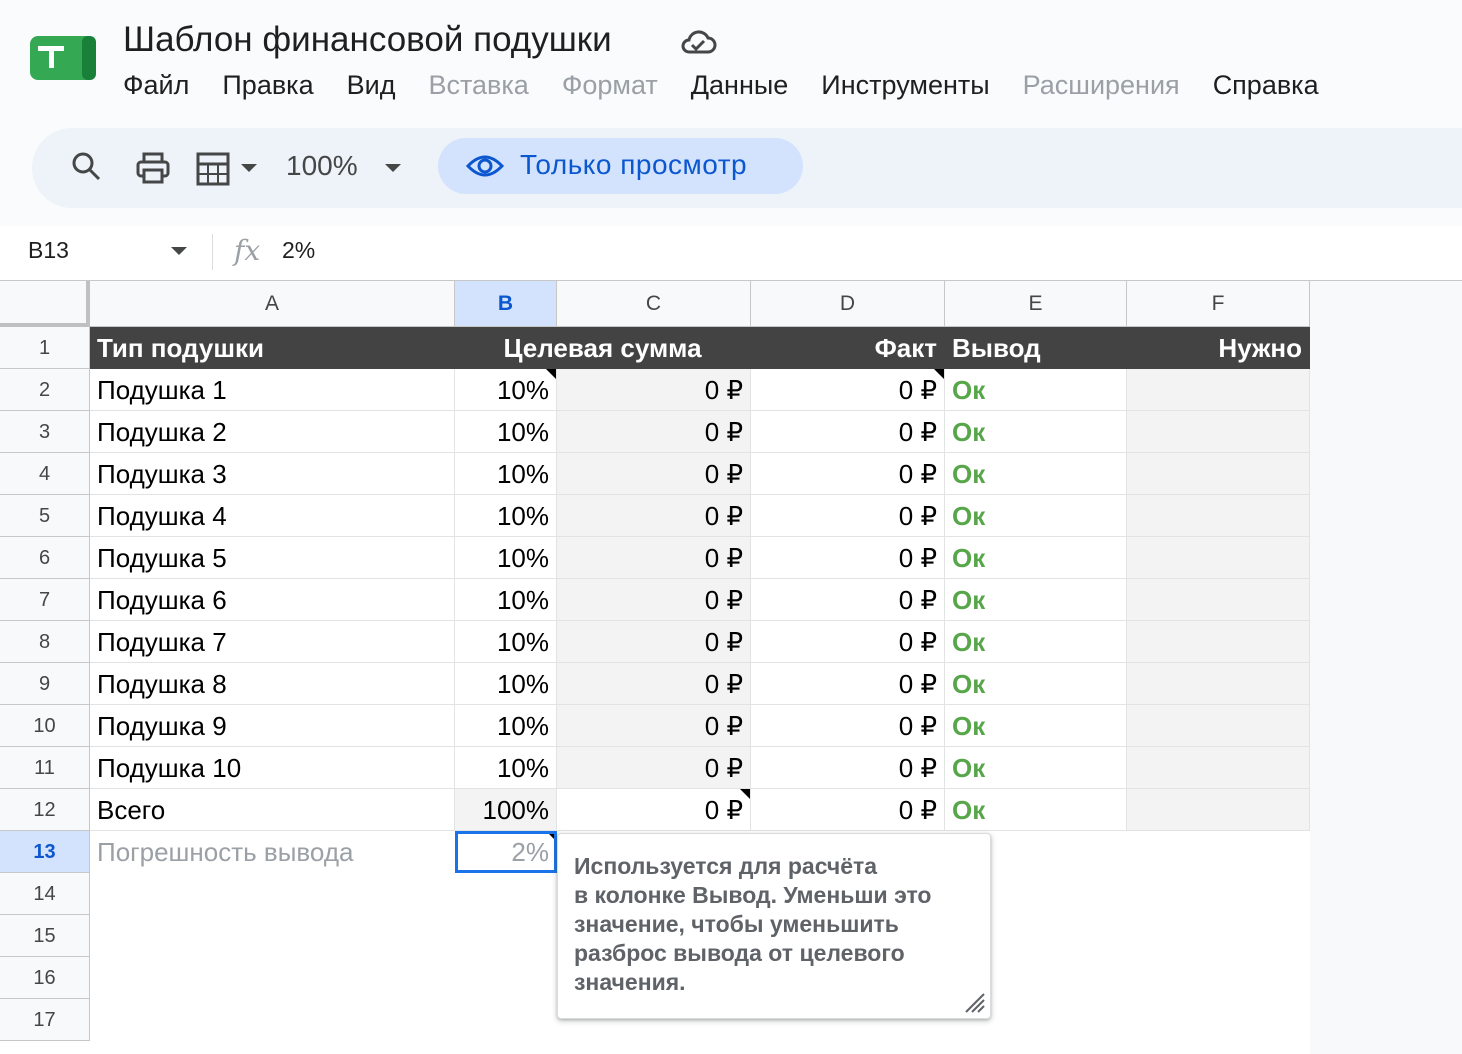 The height and width of the screenshot is (1054, 1462). Describe the element at coordinates (45, 684) in the screenshot. I see `row-header-9: 9` at that location.